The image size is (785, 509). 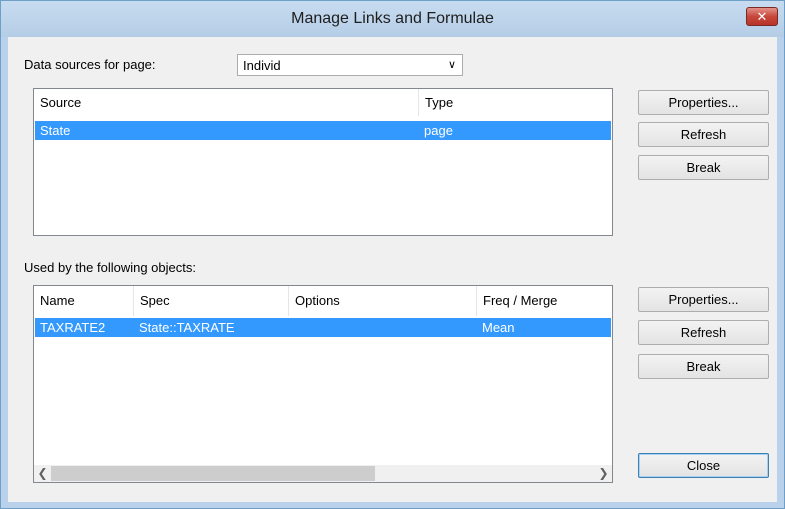 What do you see at coordinates (544, 301) in the screenshot?
I see `column-header-freq-merge: Freq / Merge` at bounding box center [544, 301].